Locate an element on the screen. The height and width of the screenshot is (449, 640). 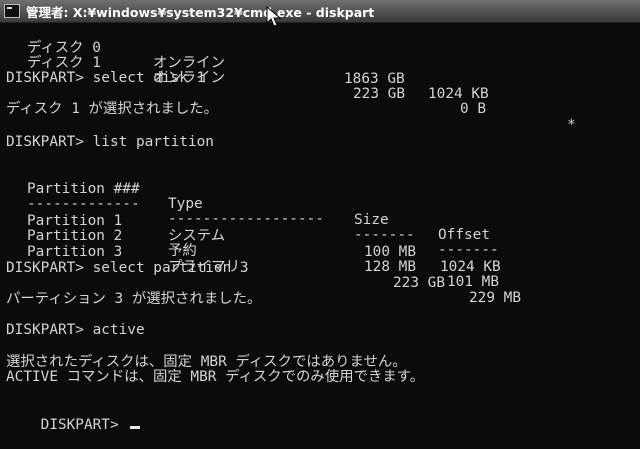
error-message-line-2: ACTIVE コマンドは、固定 MBR ディスクでのみ使用できます。 is located at coordinates (215, 377).